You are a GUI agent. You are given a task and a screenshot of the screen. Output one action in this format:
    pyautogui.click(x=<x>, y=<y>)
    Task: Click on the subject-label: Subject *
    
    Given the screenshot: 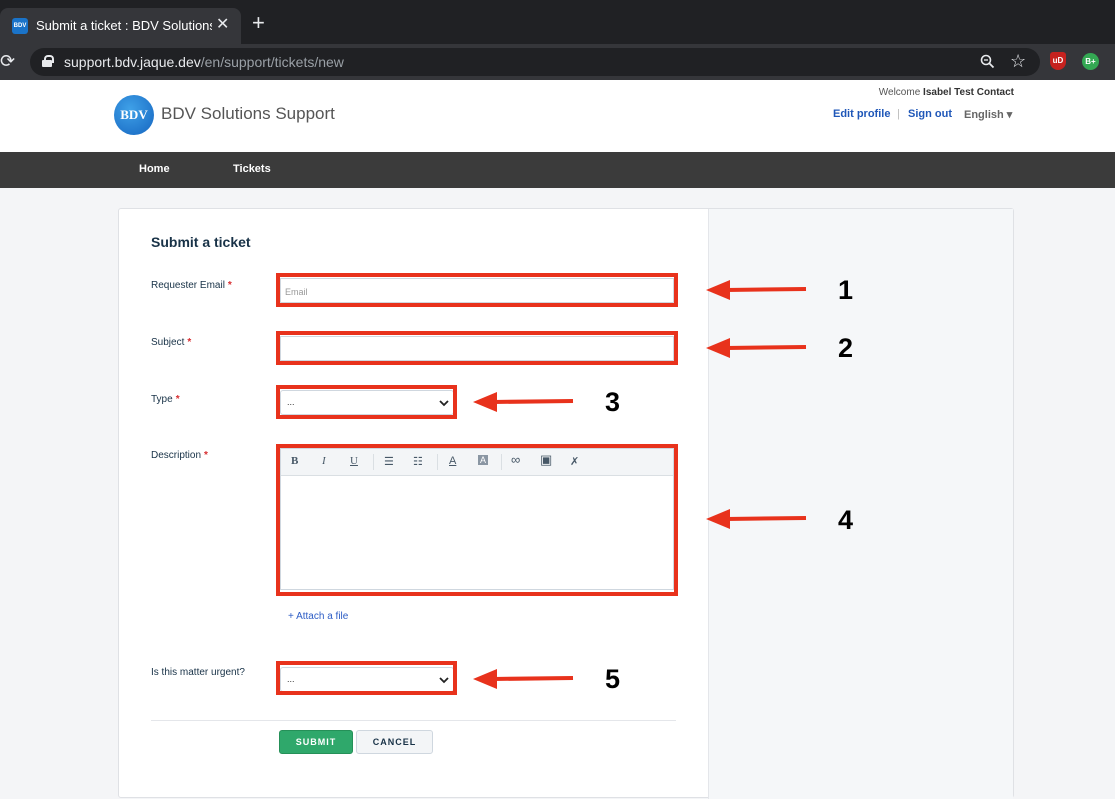 What is the action you would take?
    pyautogui.click(x=171, y=342)
    